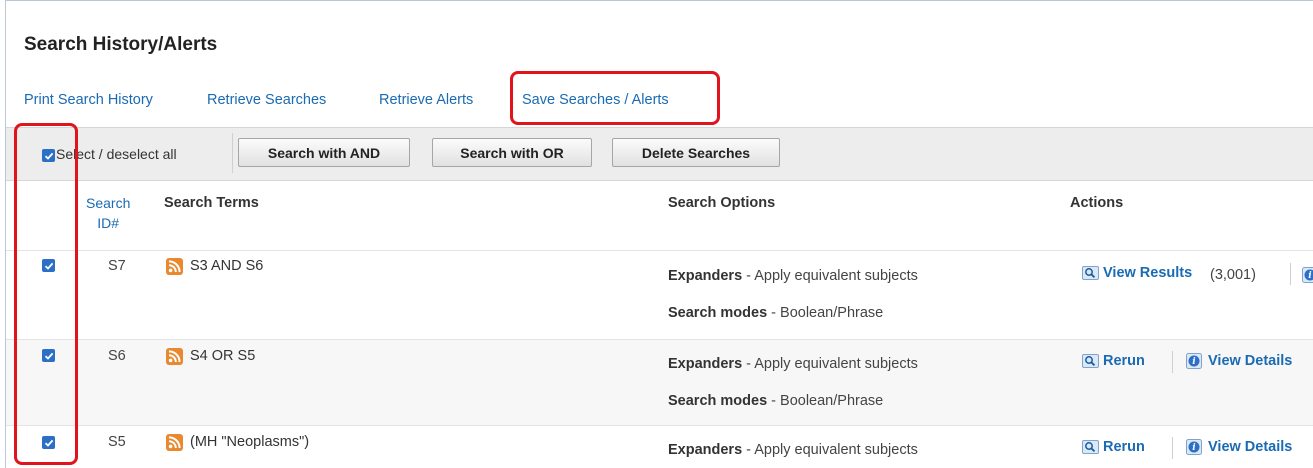 The image size is (1313, 468). Describe the element at coordinates (117, 266) in the screenshot. I see `search-id: S7` at that location.